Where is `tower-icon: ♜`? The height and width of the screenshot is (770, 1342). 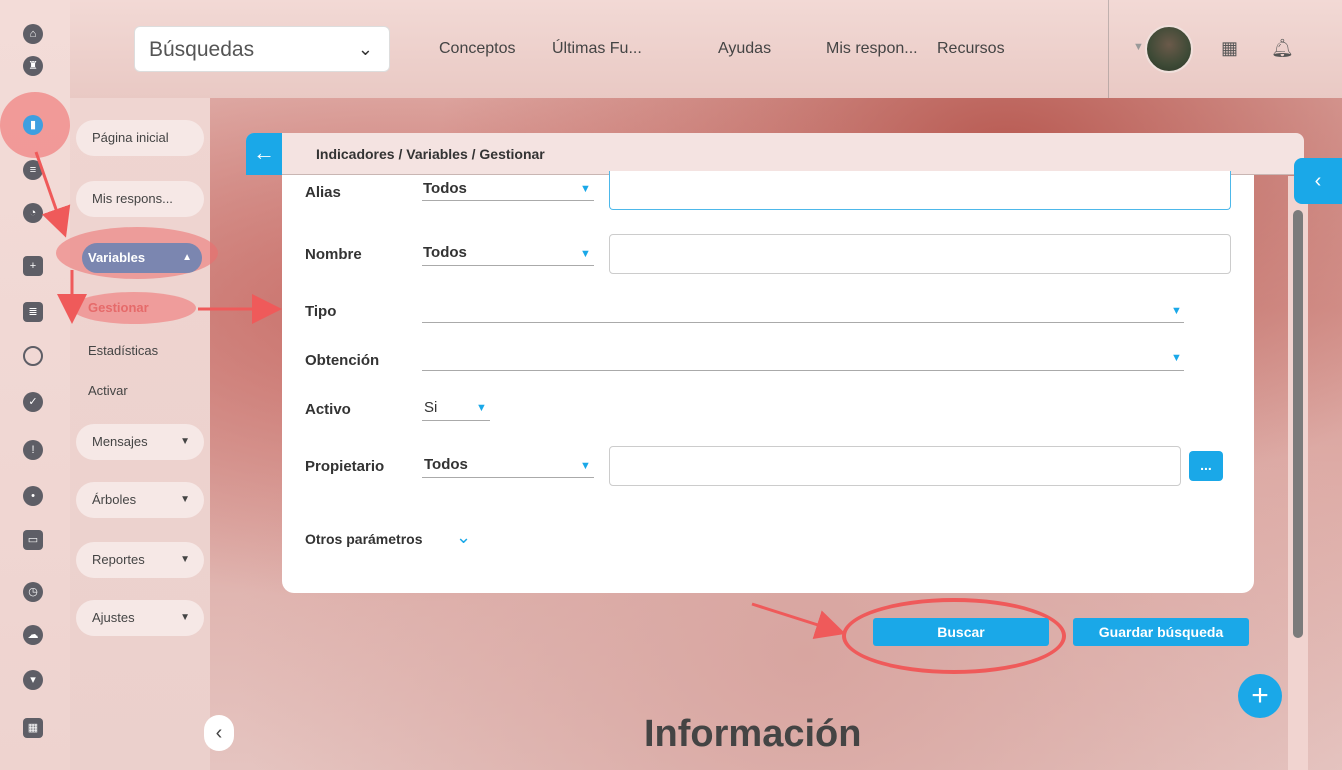
tower-icon: ♜ is located at coordinates (33, 66).